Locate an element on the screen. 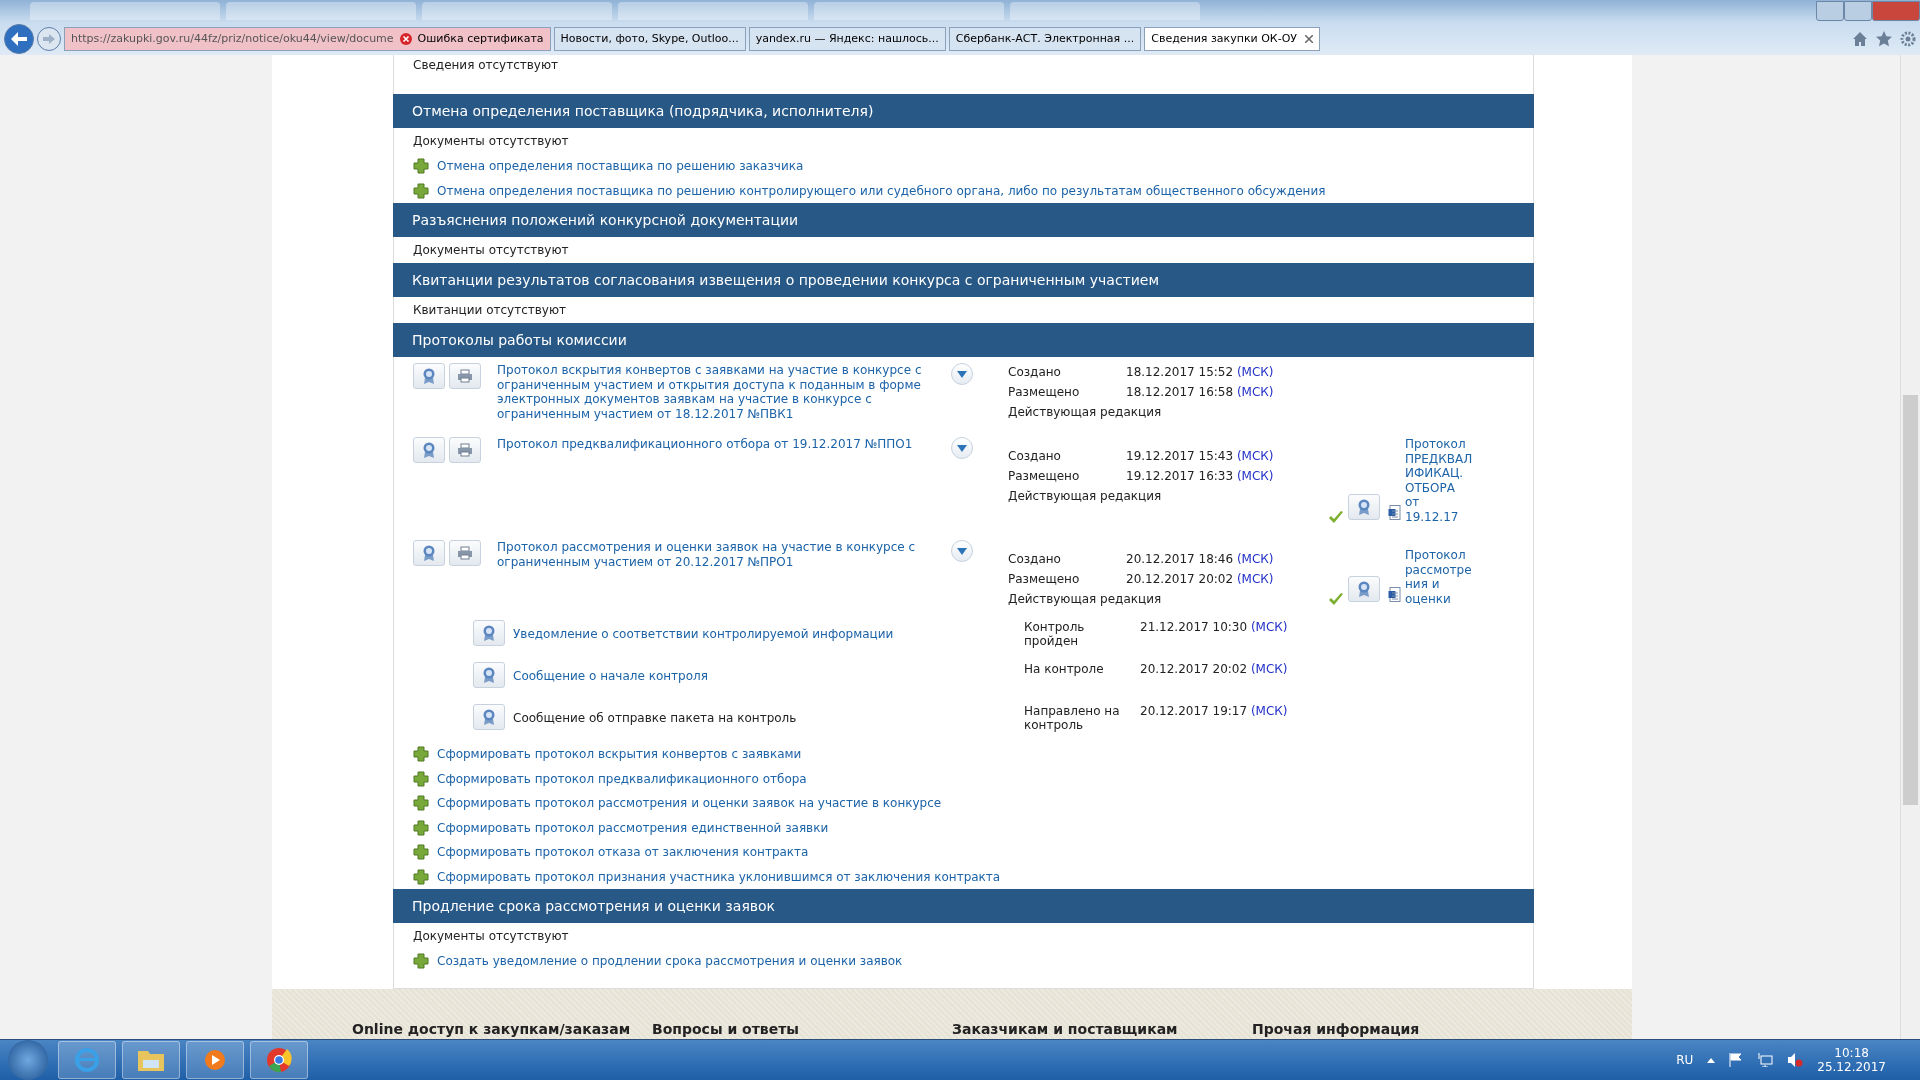 This screenshot has width=1920, height=1080. maximize-button is located at coordinates (1858, 11).